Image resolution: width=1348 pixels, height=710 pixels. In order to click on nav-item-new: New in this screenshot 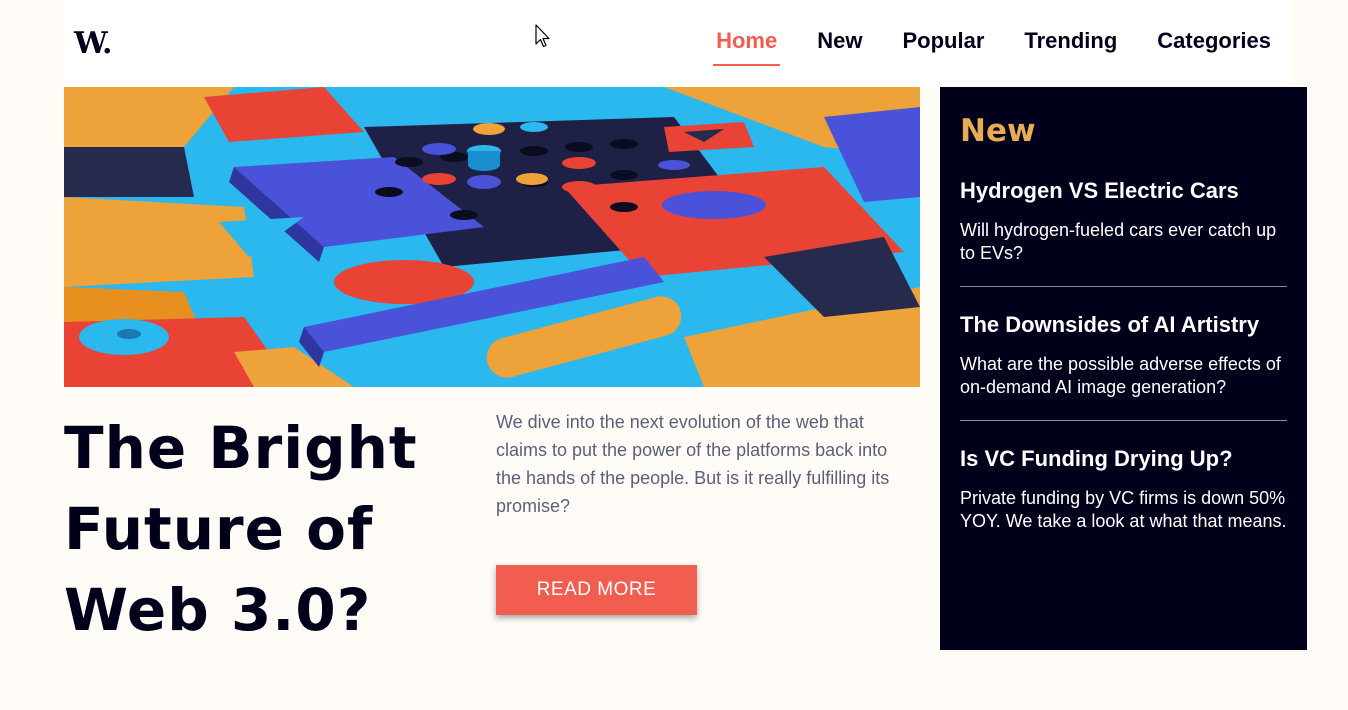, I will do `click(839, 47)`.